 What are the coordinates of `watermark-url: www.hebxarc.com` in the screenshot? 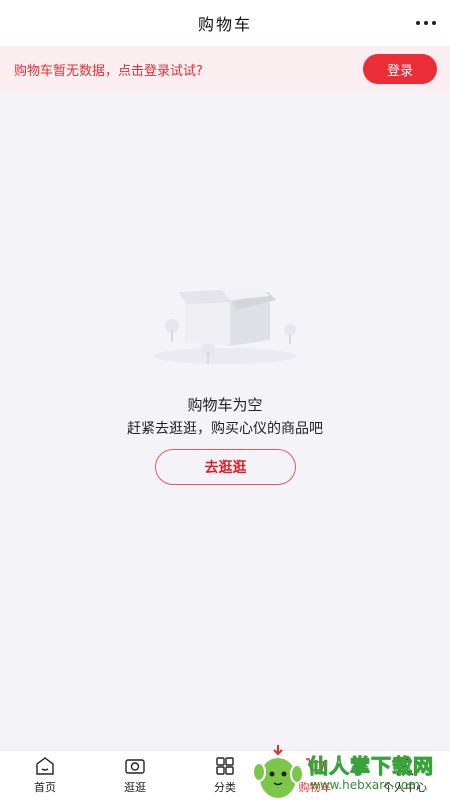 It's located at (365, 785).